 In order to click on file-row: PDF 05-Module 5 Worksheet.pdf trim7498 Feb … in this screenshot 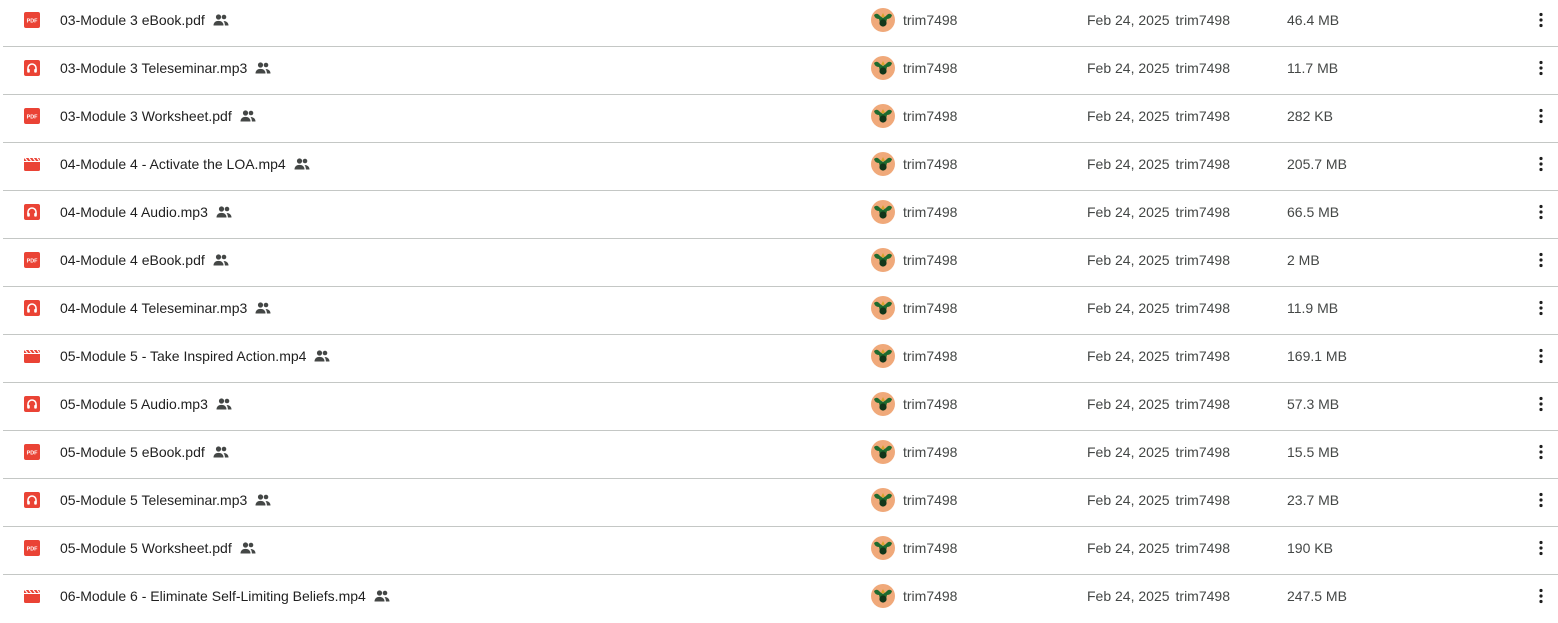, I will do `click(780, 551)`.